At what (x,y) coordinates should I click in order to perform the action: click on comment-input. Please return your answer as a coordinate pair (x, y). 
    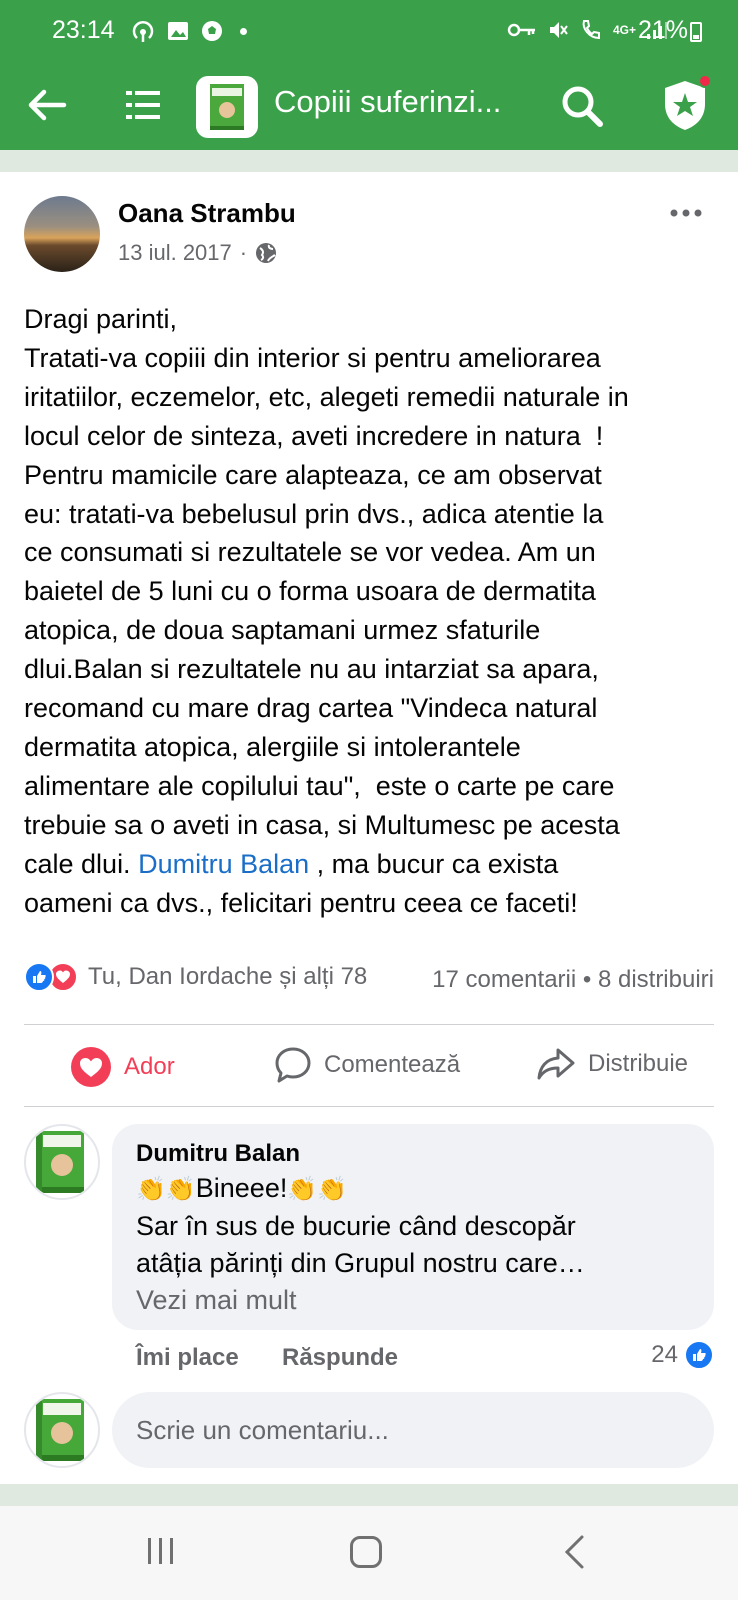
    Looking at the image, I should click on (413, 1430).